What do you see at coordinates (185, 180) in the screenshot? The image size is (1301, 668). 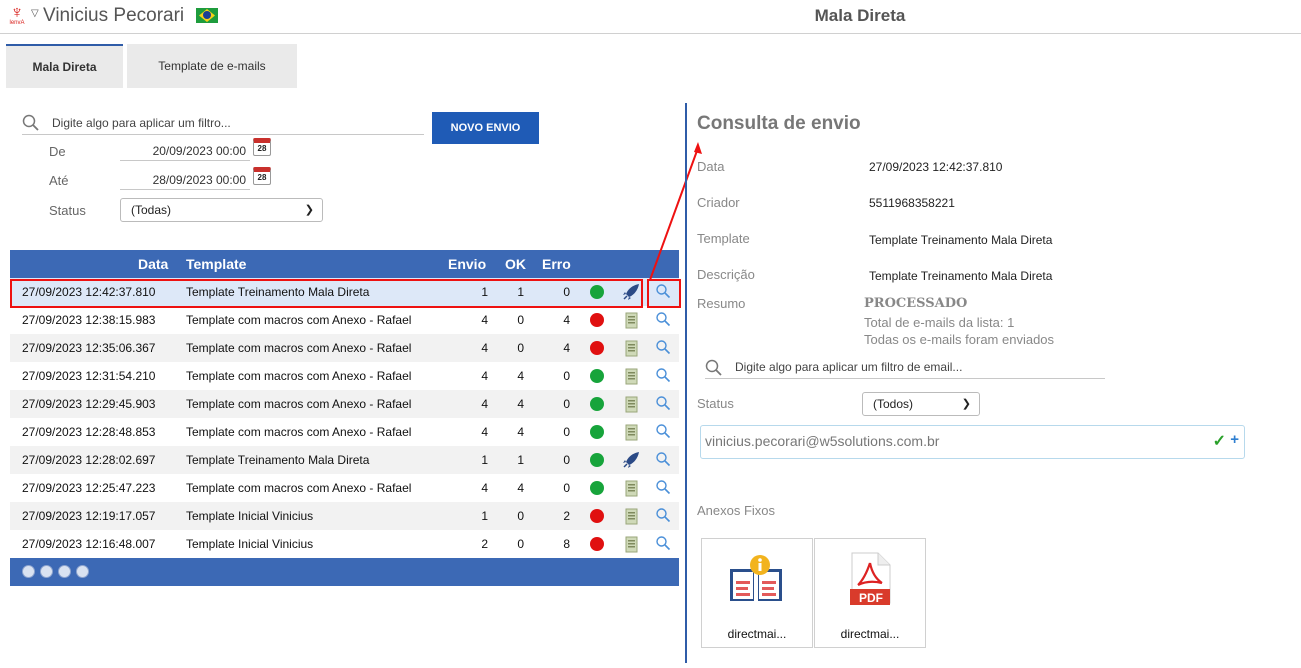 I see `to-date-field: 28/09/2023 00:00` at bounding box center [185, 180].